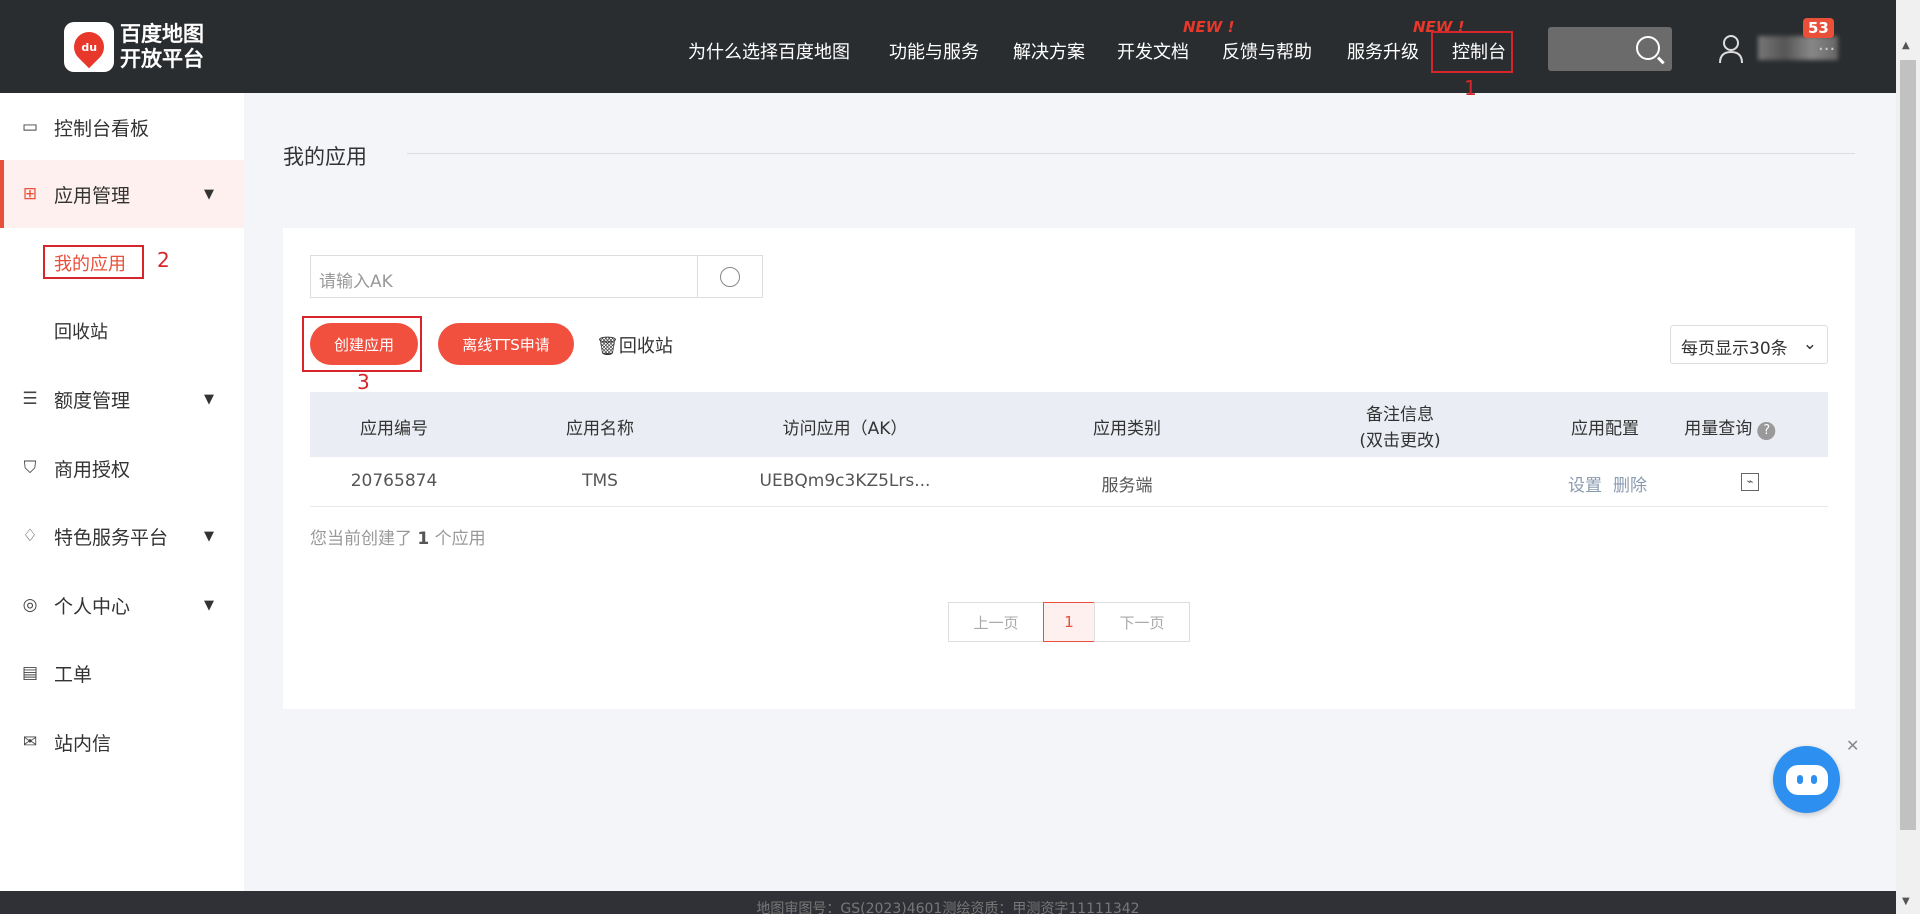 Image resolution: width=1920 pixels, height=914 pixels. What do you see at coordinates (1852, 745) in the screenshot?
I see `close-icon: ✕` at bounding box center [1852, 745].